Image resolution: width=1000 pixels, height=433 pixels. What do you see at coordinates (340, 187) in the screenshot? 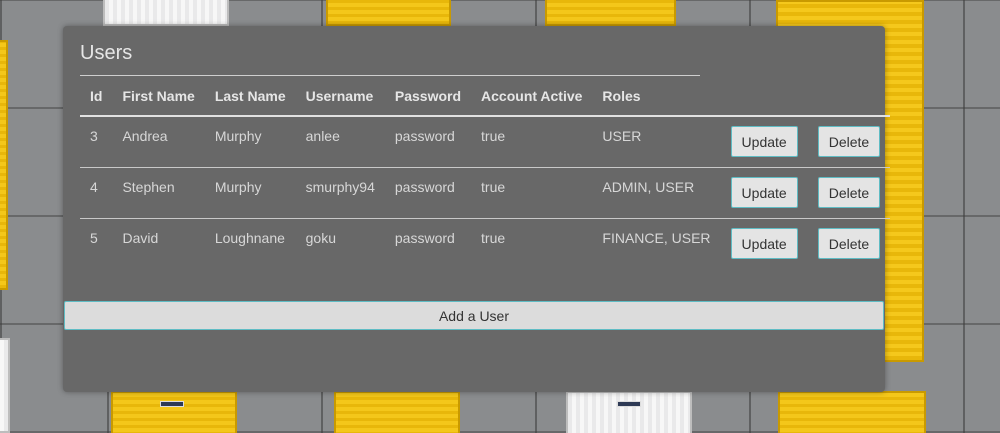
I see `cell-username: smurphy94` at bounding box center [340, 187].